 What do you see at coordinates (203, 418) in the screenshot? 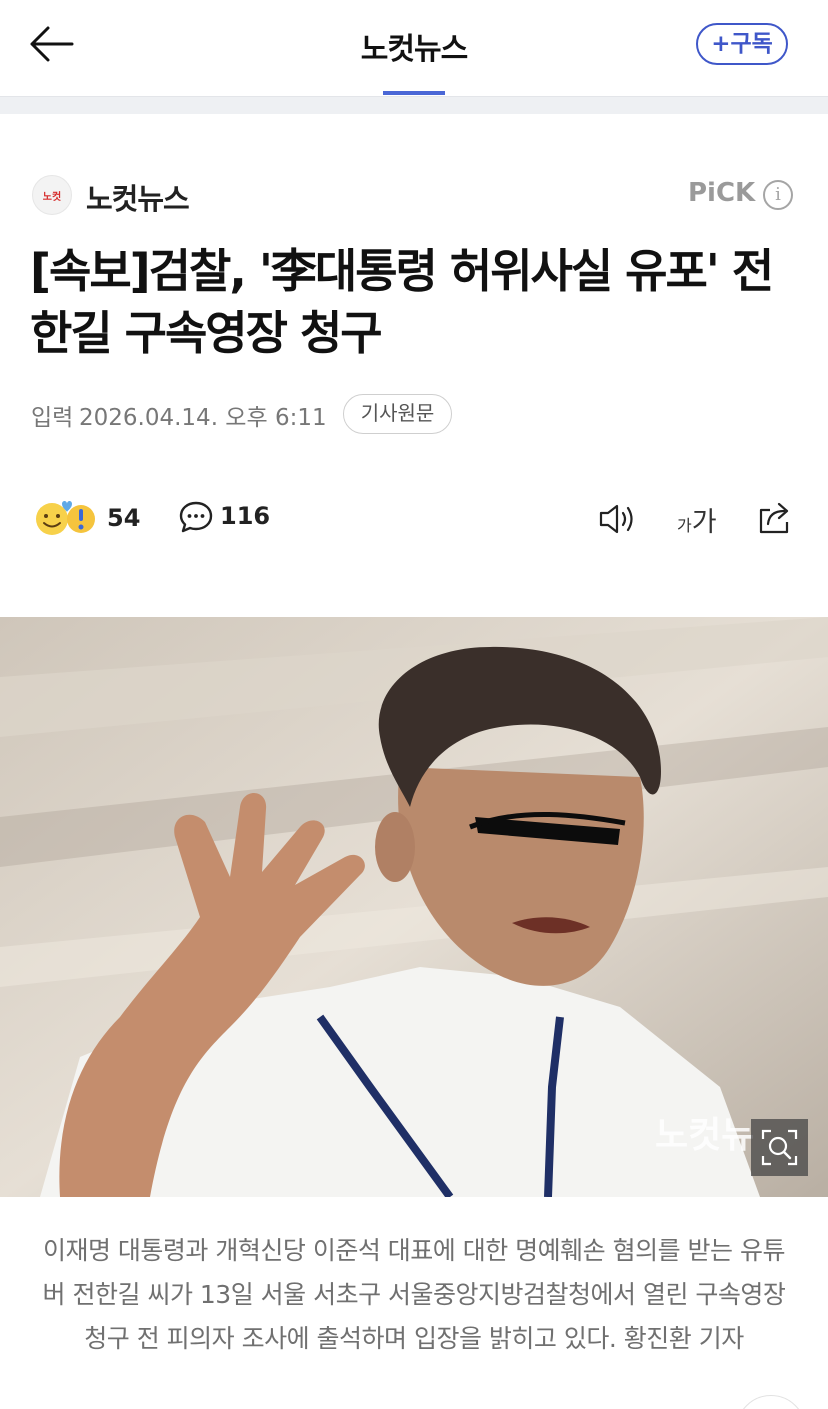
I see `date-value: 2026.04.14. 오후 6:11` at bounding box center [203, 418].